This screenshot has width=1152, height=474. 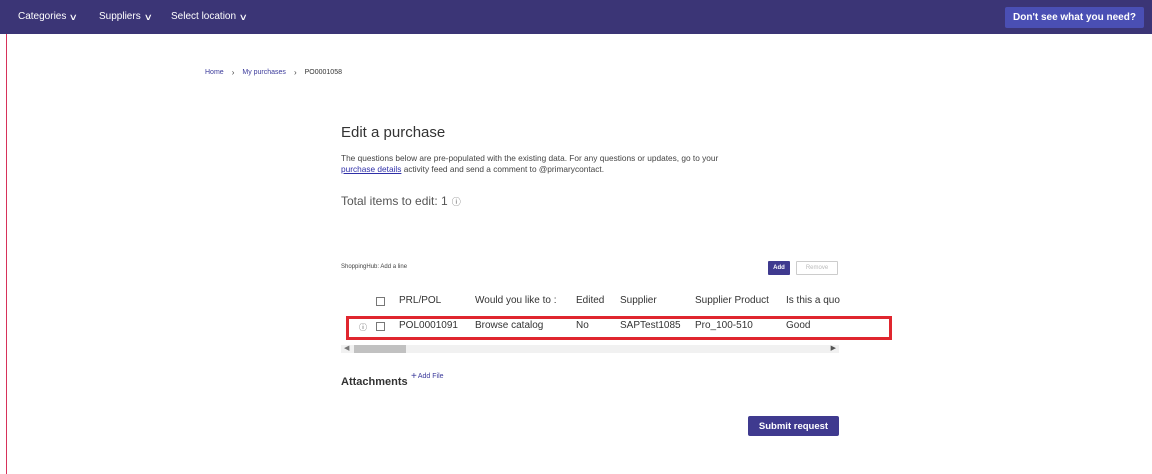 I want to click on nav-suppliers: Suppliers ∨, so click(x=126, y=17).